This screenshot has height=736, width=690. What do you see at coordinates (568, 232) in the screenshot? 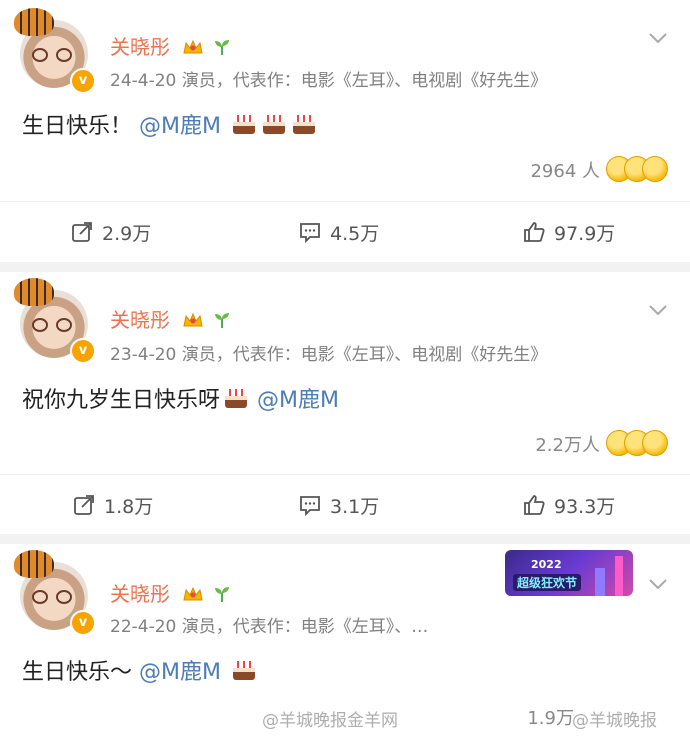
I see `like-button: 97.9万` at bounding box center [568, 232].